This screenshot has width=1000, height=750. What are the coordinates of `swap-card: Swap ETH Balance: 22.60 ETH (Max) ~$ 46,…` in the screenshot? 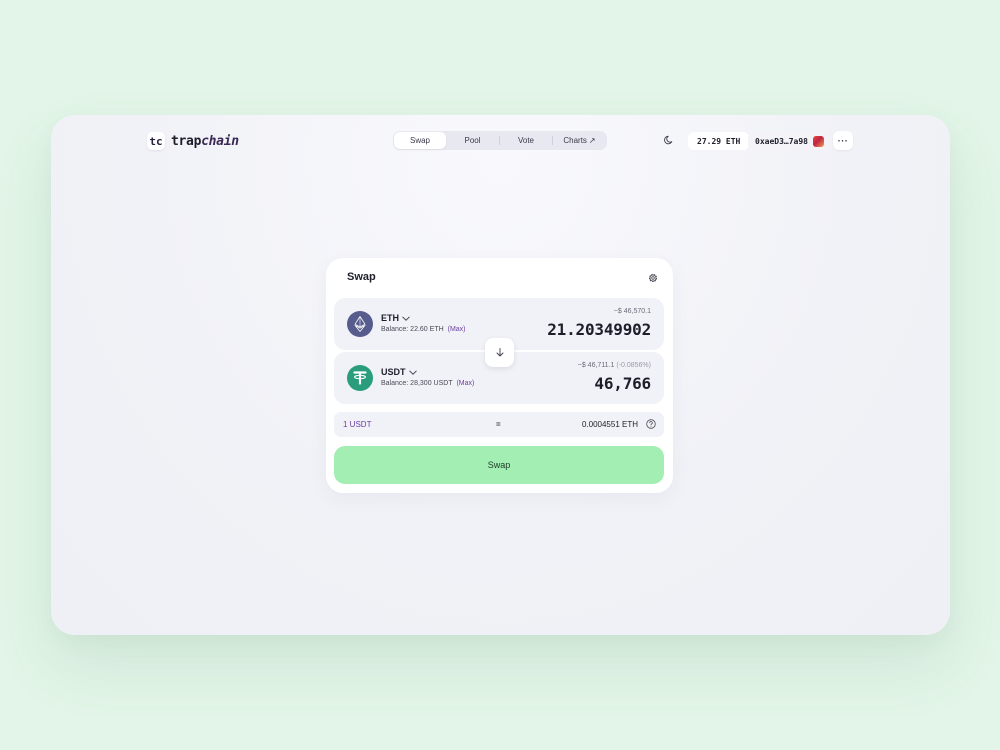 It's located at (499, 375).